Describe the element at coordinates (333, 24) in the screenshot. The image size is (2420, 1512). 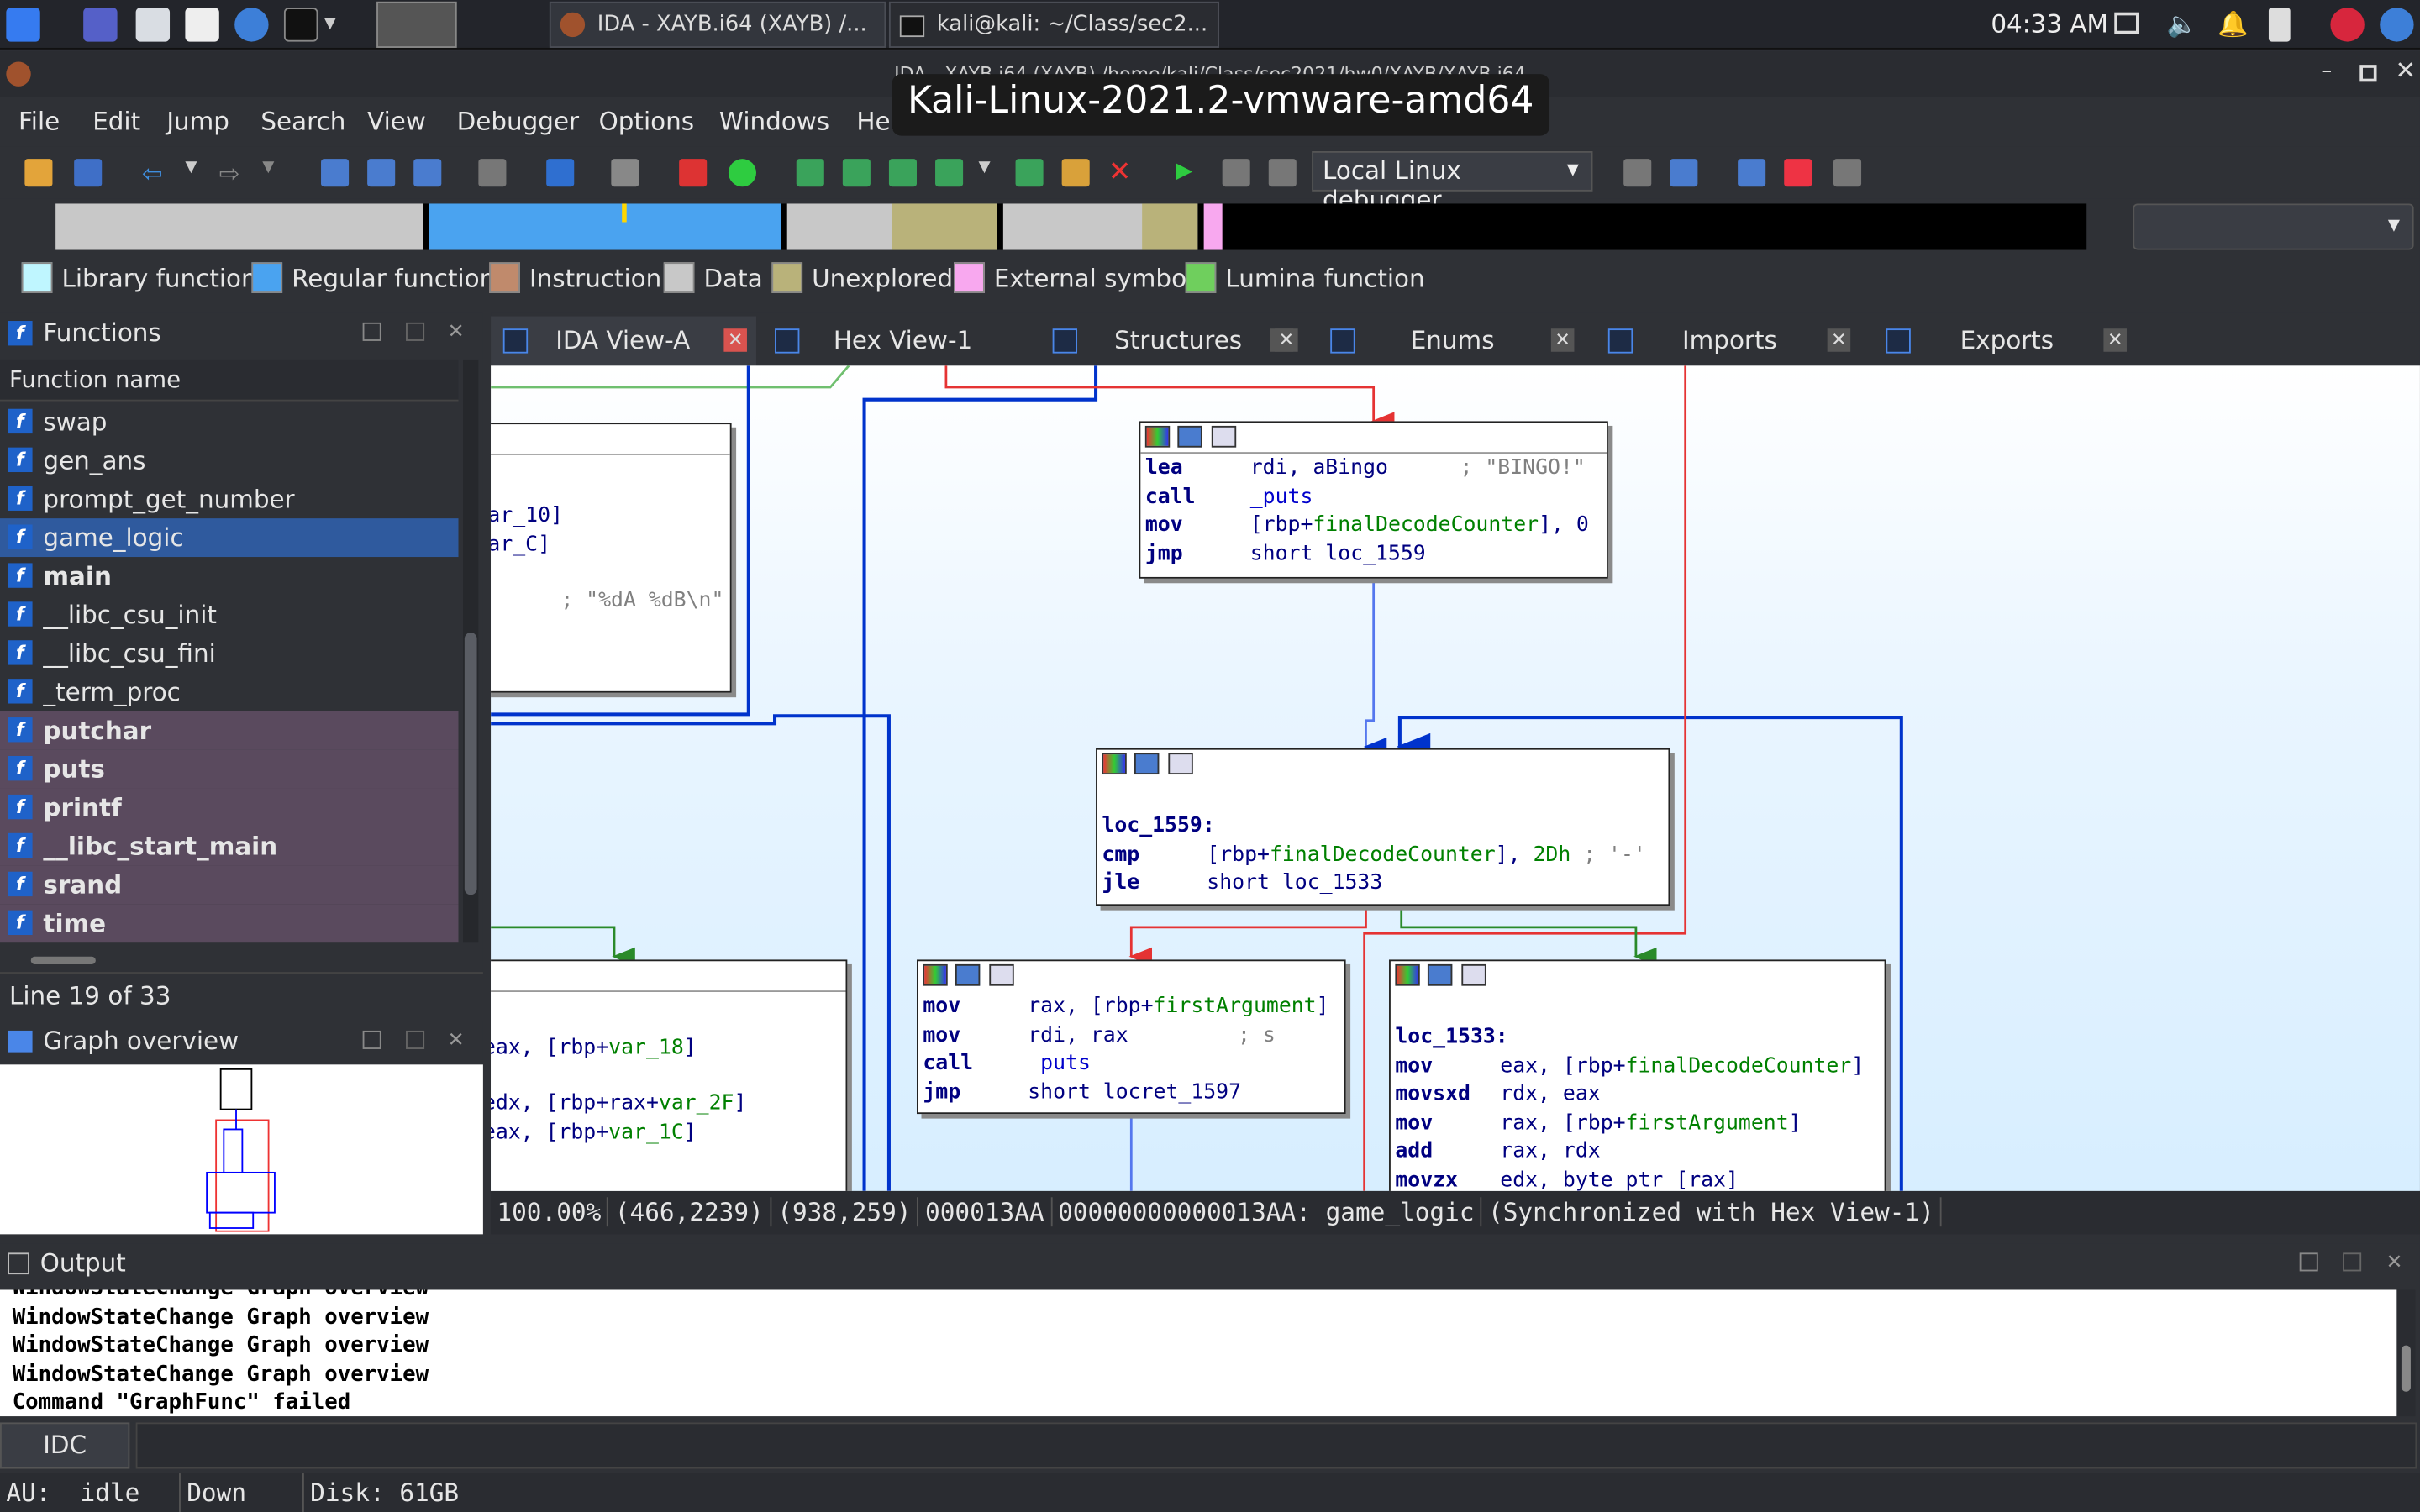
I see `chevron-down-icon: ▼` at that location.